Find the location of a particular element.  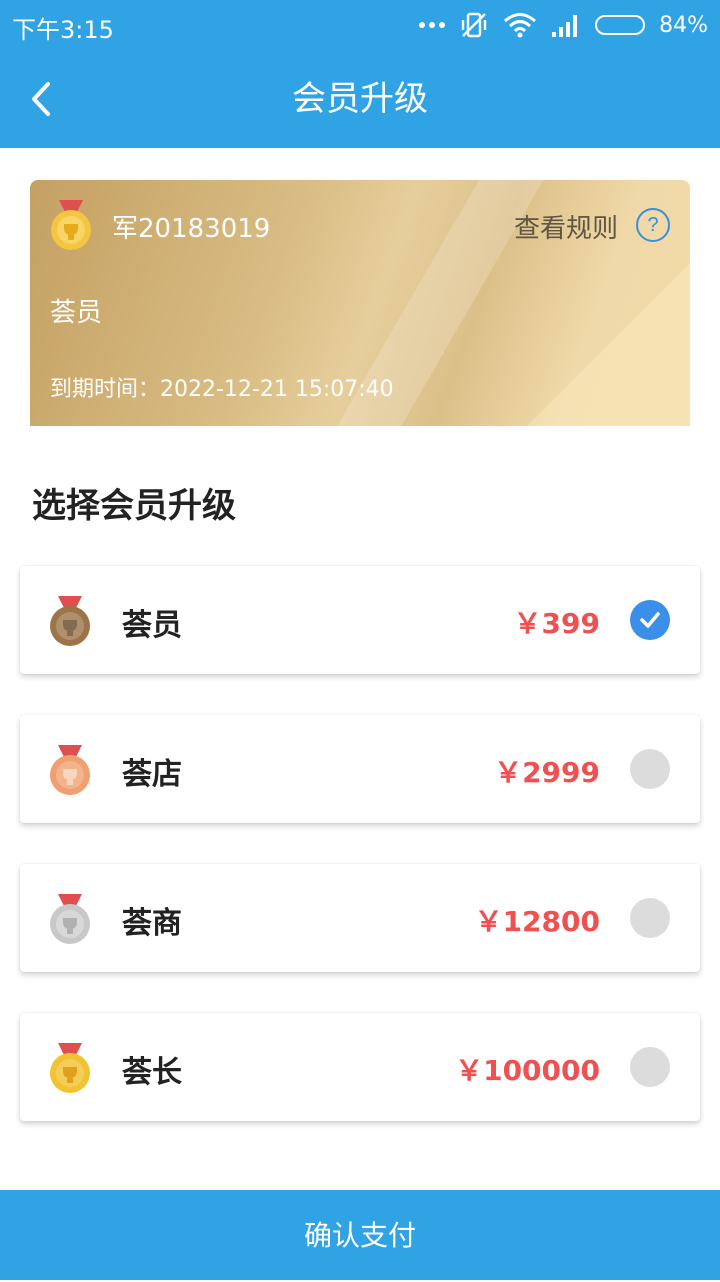

silver-medal-icon is located at coordinates (70, 919).